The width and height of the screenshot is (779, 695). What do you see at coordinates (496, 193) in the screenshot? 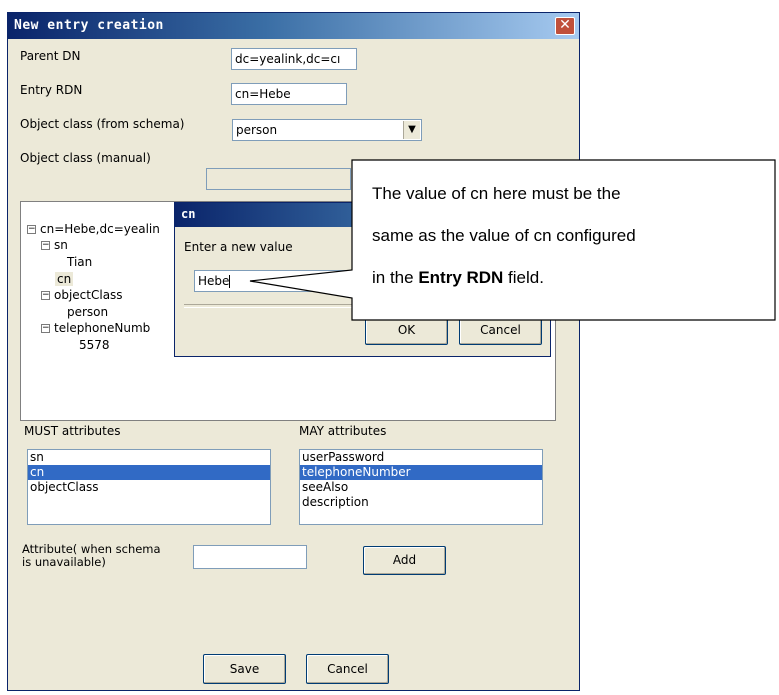
I see `callout-line-1: The value of cn here must be the` at bounding box center [496, 193].